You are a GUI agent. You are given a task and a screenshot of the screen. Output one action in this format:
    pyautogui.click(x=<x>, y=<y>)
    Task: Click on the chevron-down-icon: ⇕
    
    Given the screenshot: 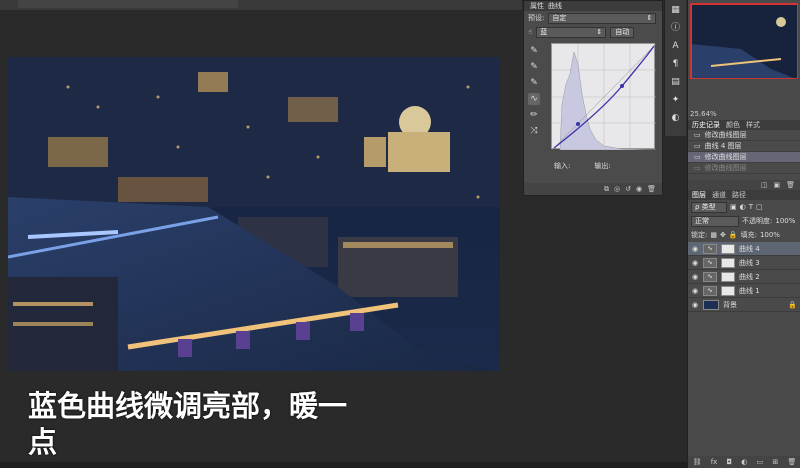 What is the action you would take?
    pyautogui.click(x=649, y=18)
    